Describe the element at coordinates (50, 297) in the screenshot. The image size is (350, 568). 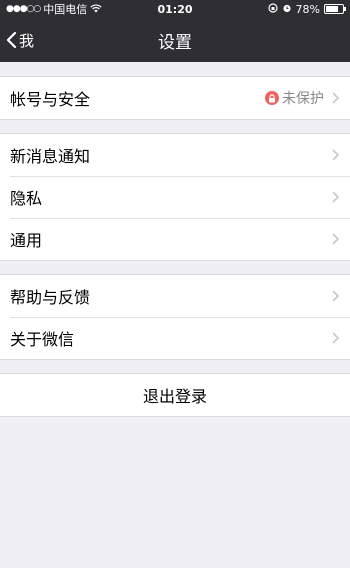
I see `cell-label: 帮助与反馈` at that location.